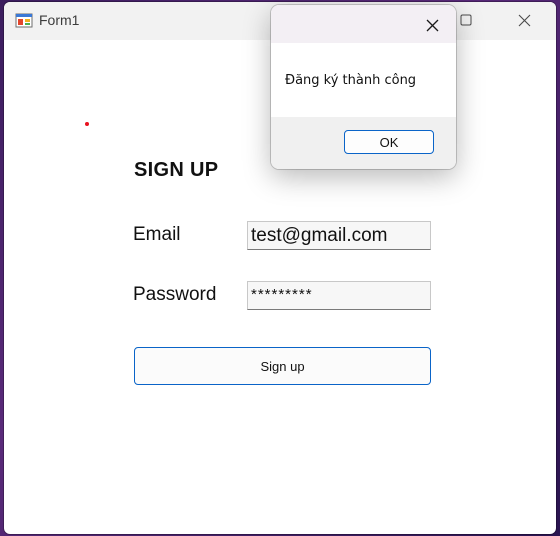 Image resolution: width=560 pixels, height=536 pixels. What do you see at coordinates (157, 234) in the screenshot?
I see `email-label: Email` at bounding box center [157, 234].